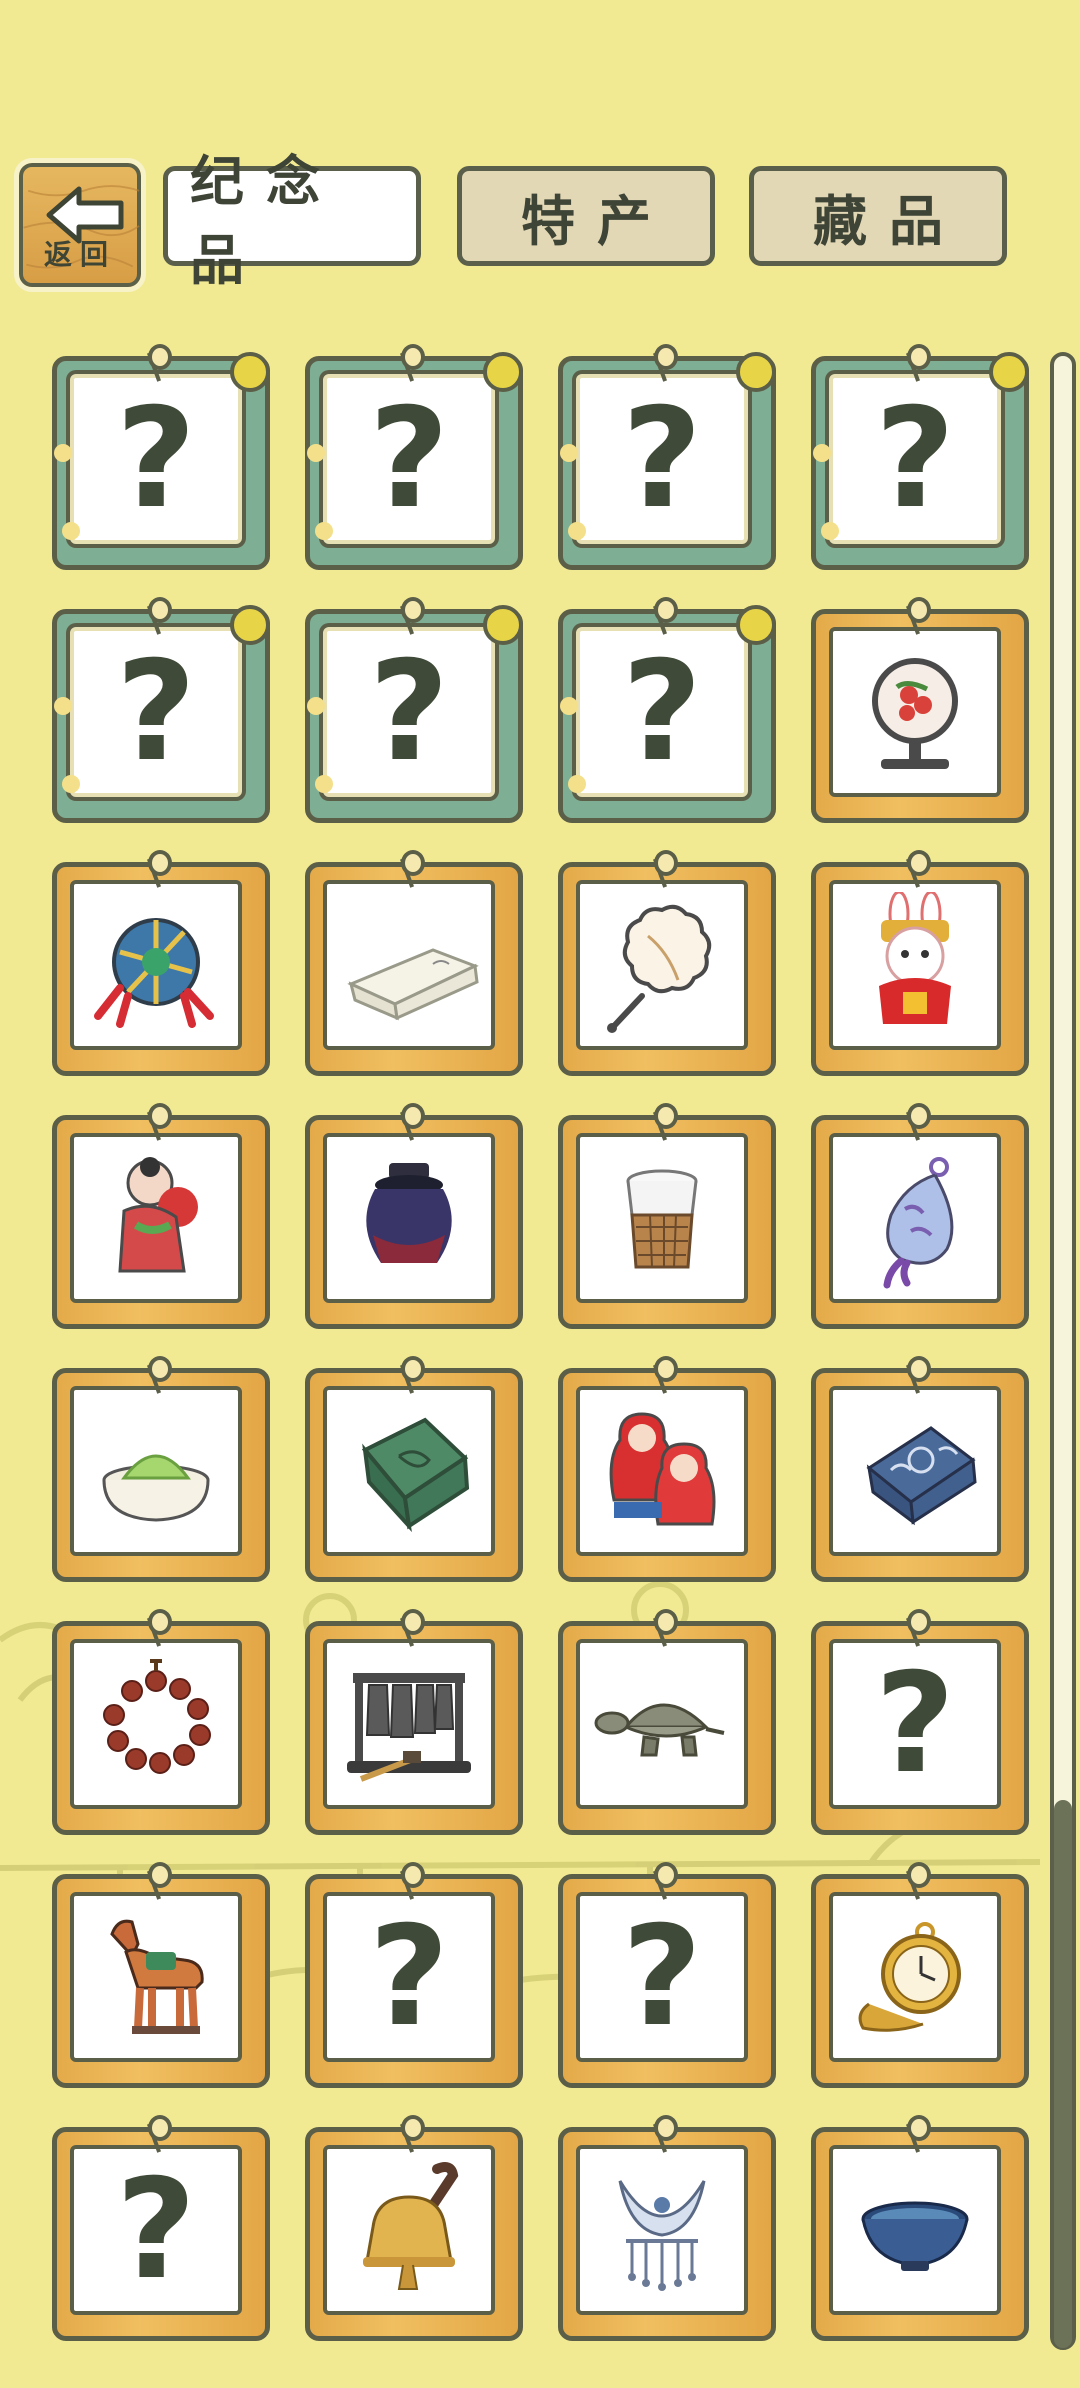 The height and width of the screenshot is (2388, 1080). I want to click on back-label: 返回, so click(79, 254).